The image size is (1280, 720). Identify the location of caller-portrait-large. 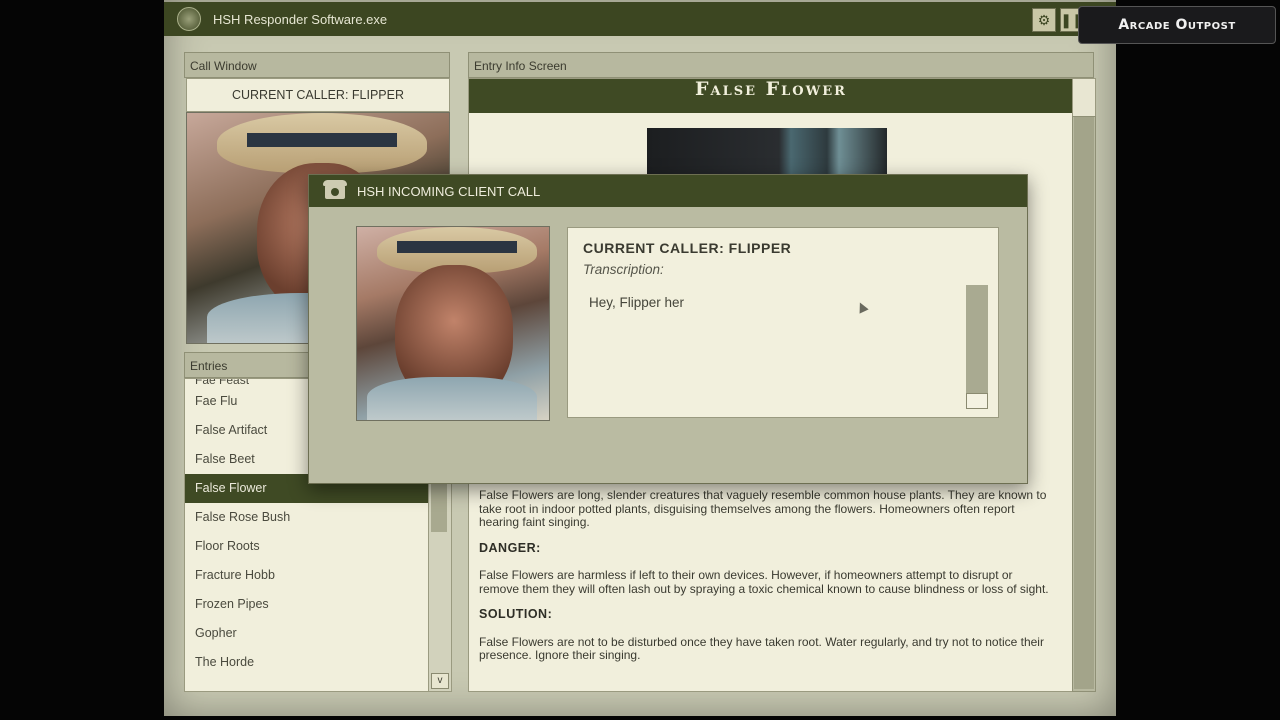
(453, 323).